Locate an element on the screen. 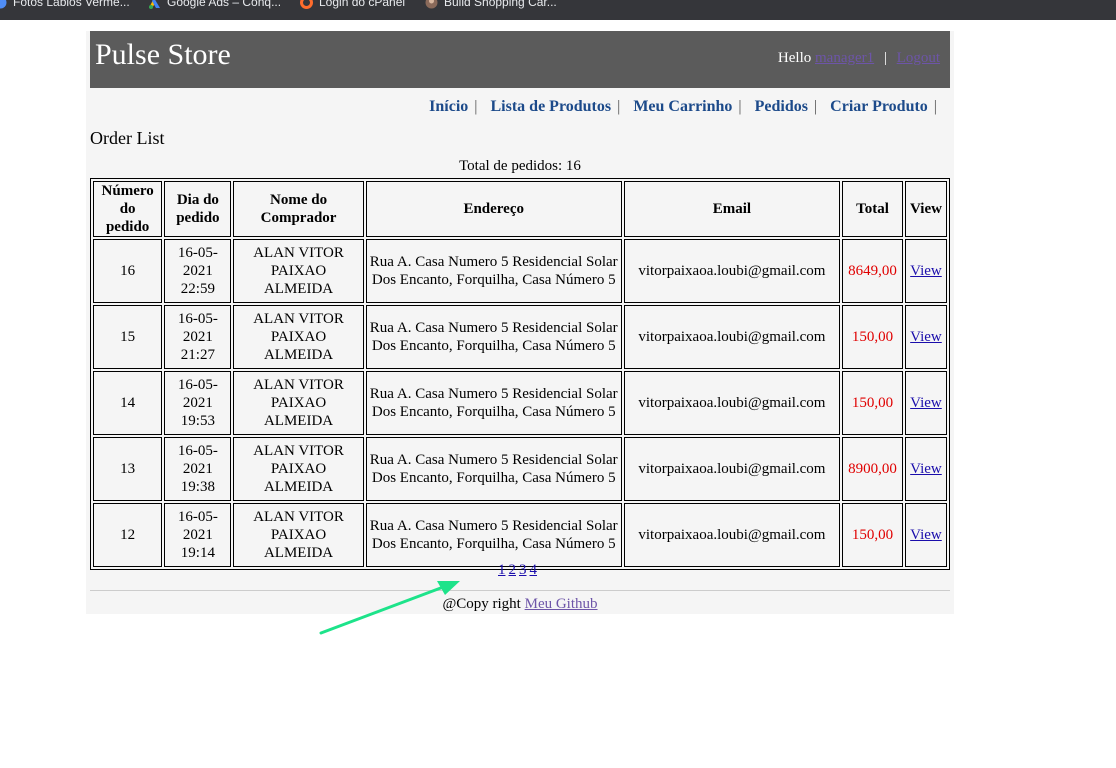  order-date-cell: 16-05-2021 22:59 is located at coordinates (198, 271).